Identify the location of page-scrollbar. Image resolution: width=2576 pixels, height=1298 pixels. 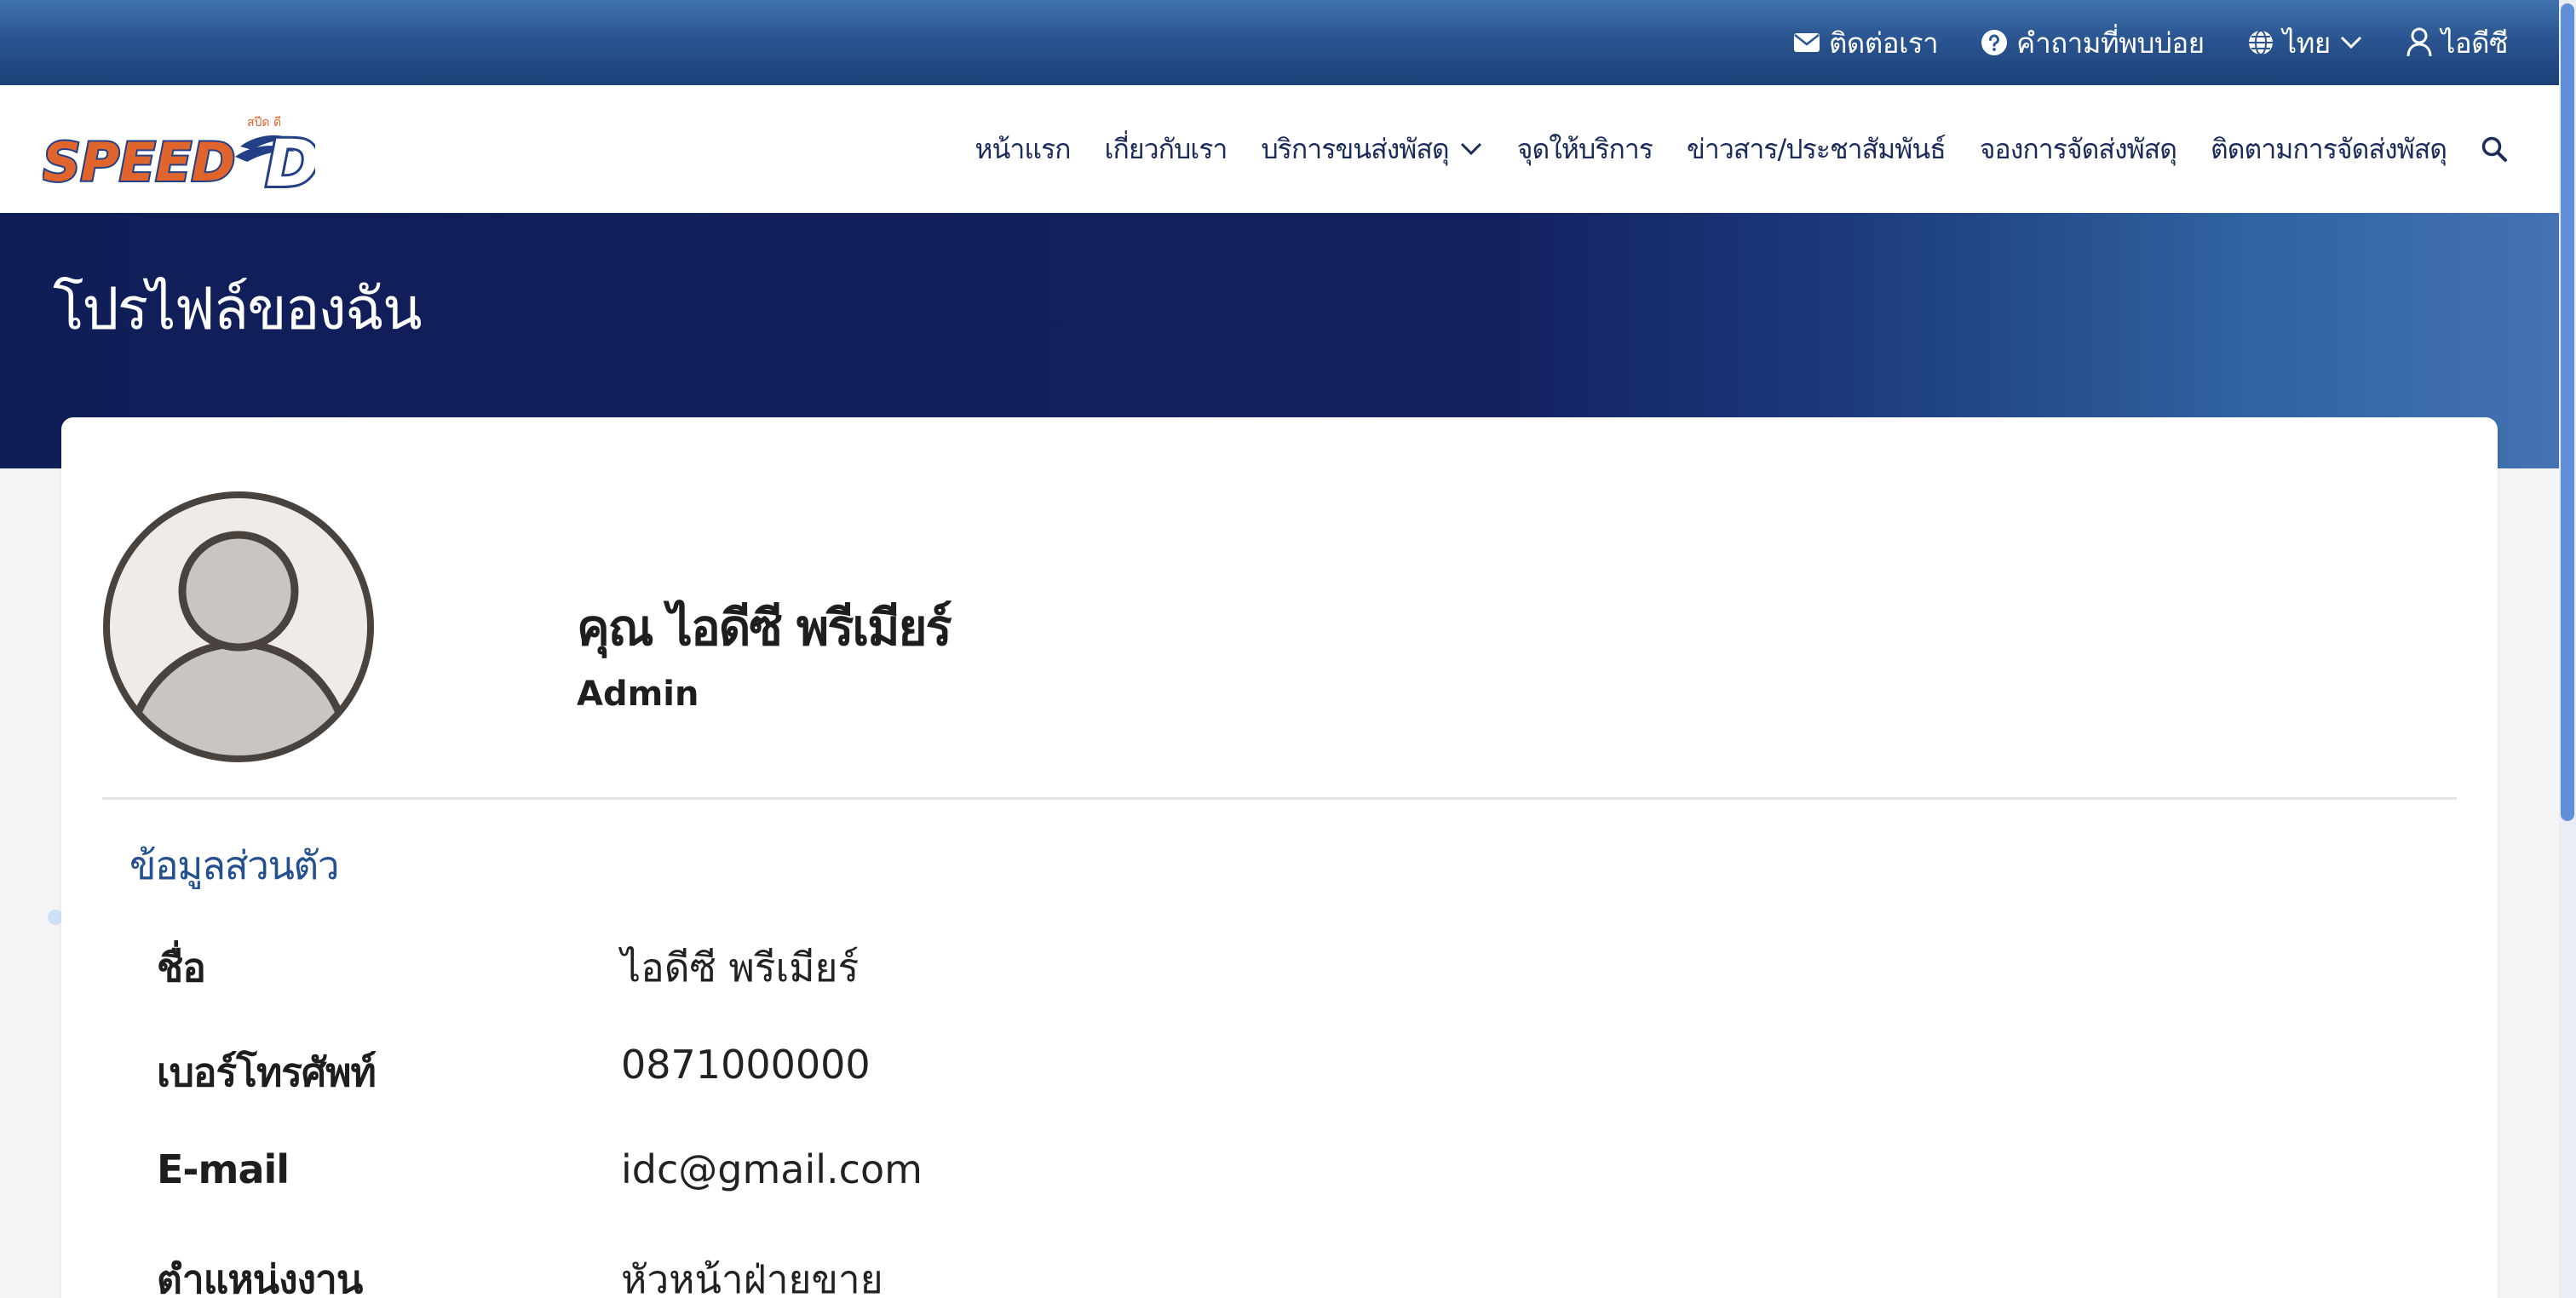
(2567, 649).